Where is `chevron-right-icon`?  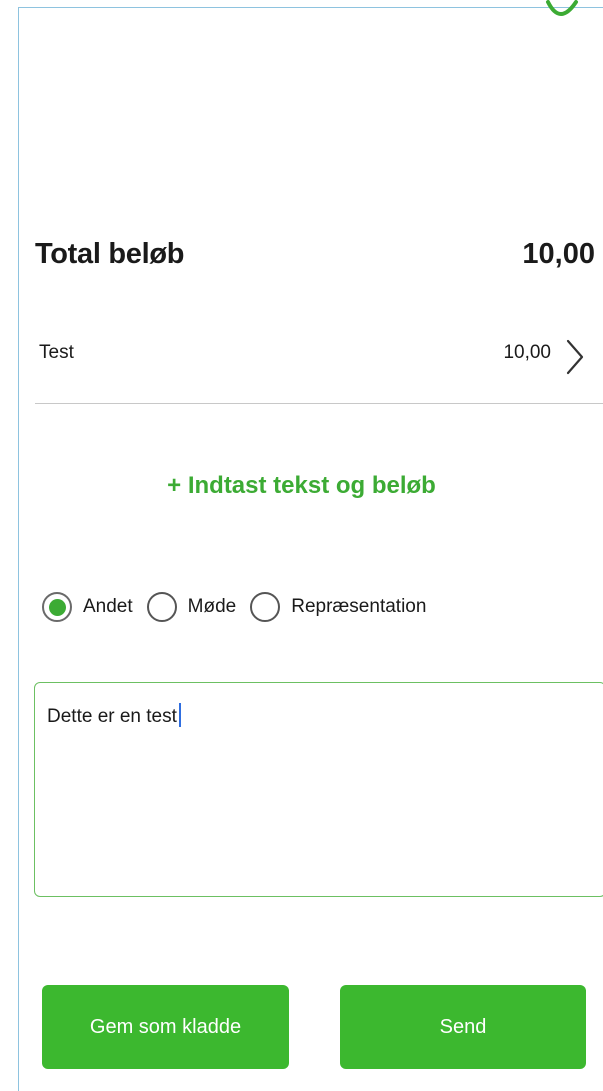 chevron-right-icon is located at coordinates (575, 357).